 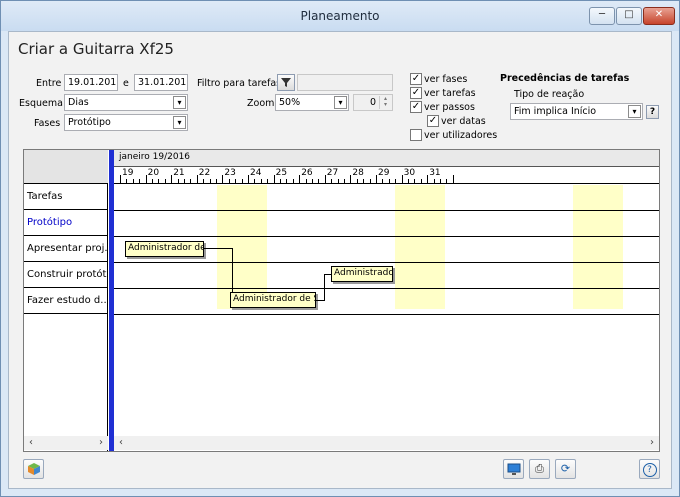 I want to click on ver-datas-label: ver datas, so click(x=463, y=121).